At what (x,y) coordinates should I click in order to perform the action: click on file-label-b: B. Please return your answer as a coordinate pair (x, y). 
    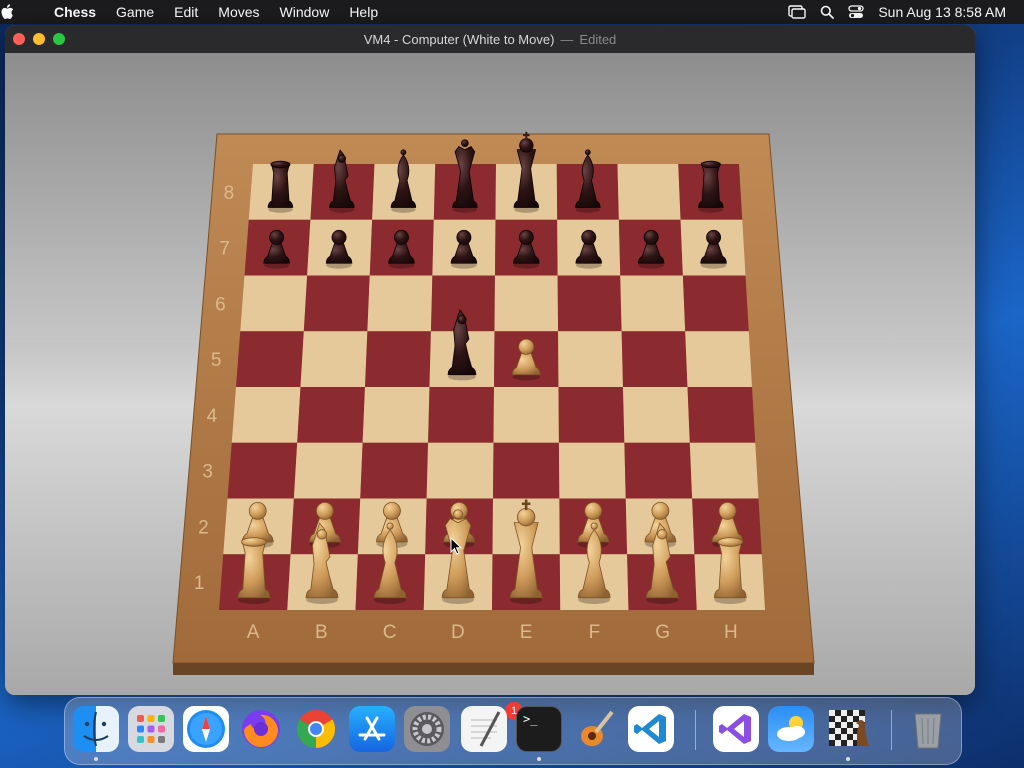
    Looking at the image, I should click on (321, 632).